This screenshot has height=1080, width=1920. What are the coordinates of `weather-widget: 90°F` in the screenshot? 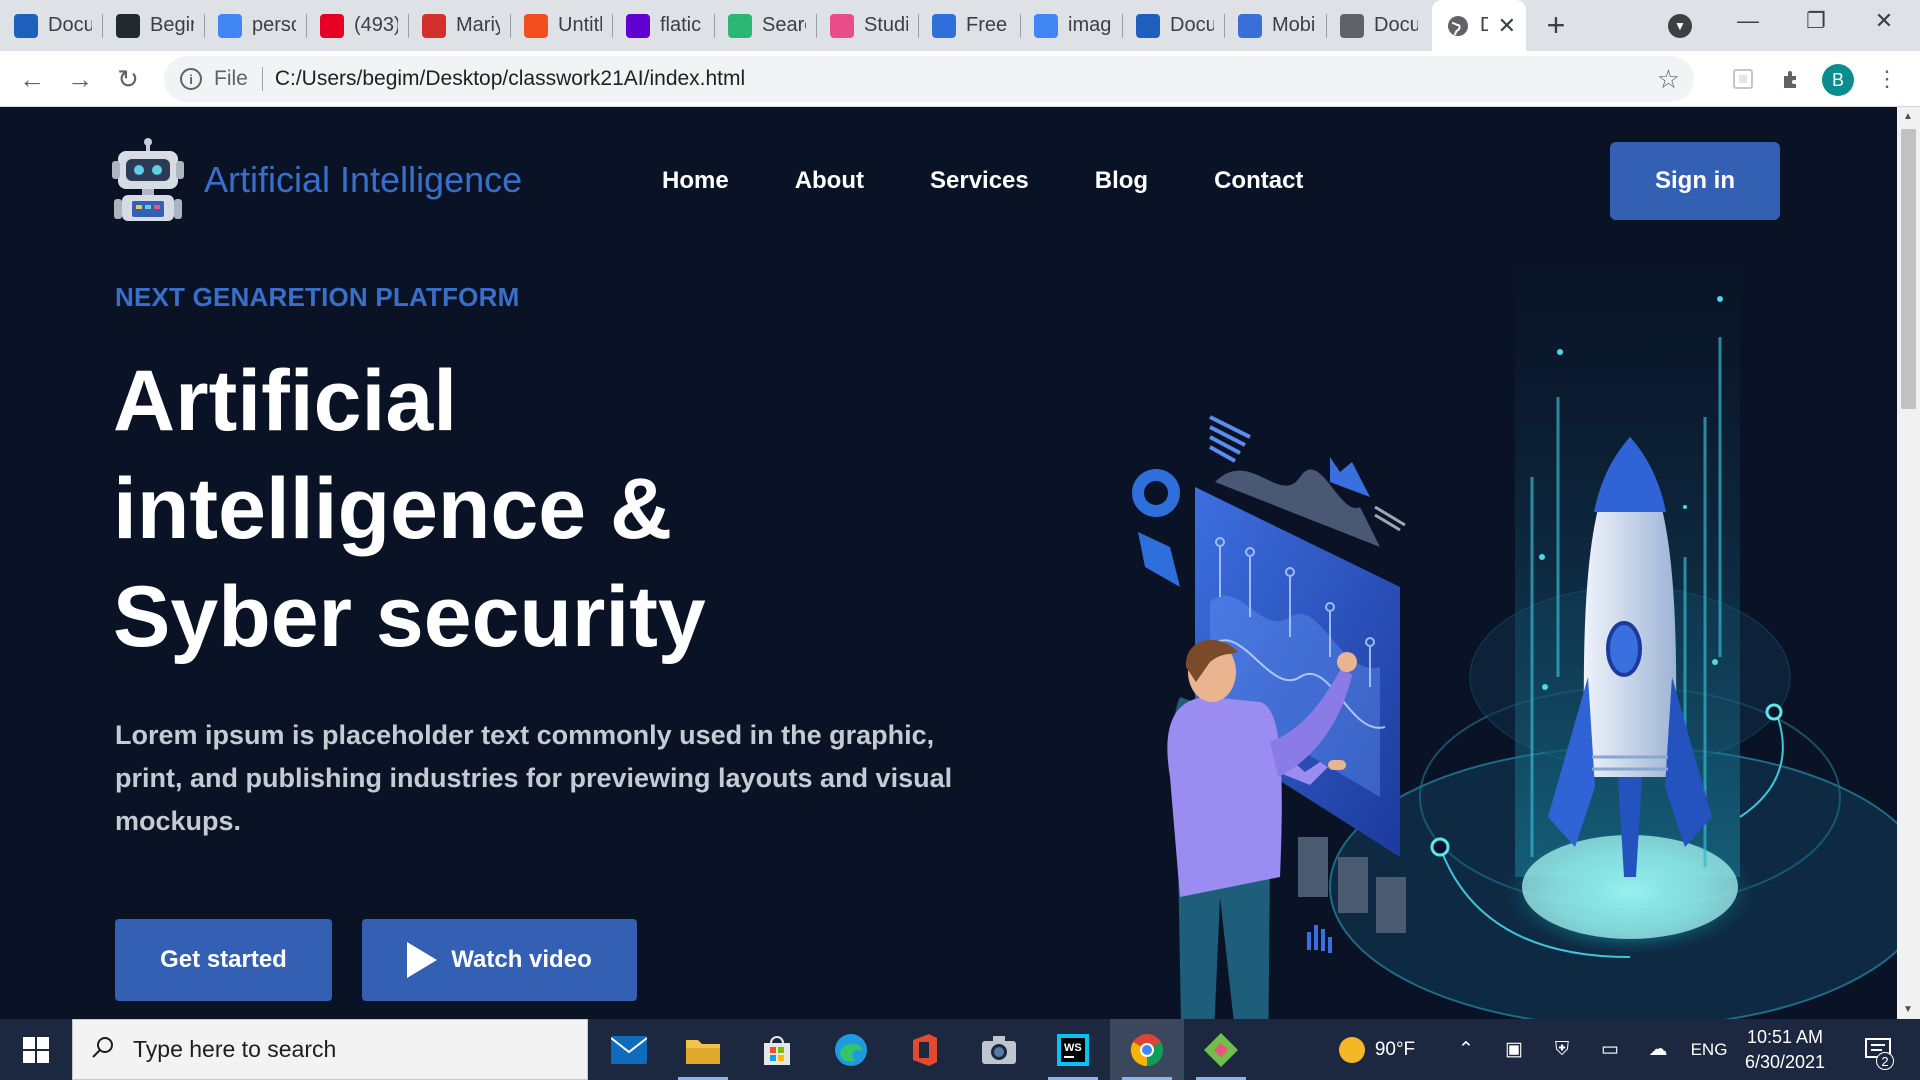 It's located at (1377, 1049).